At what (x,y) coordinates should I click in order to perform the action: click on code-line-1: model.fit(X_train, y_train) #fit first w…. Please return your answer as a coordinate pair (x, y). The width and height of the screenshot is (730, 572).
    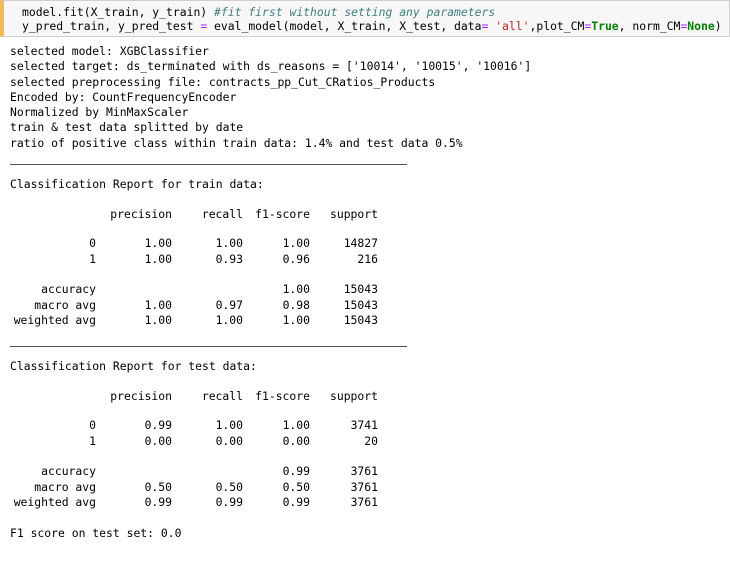
    Looking at the image, I should click on (258, 12).